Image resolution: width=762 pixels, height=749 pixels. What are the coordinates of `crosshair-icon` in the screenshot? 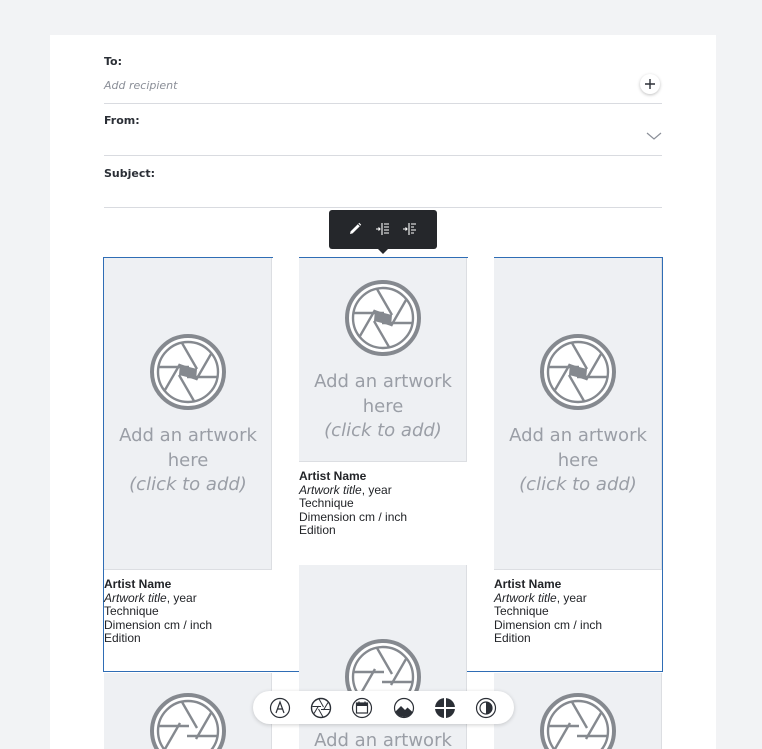 It's located at (445, 708).